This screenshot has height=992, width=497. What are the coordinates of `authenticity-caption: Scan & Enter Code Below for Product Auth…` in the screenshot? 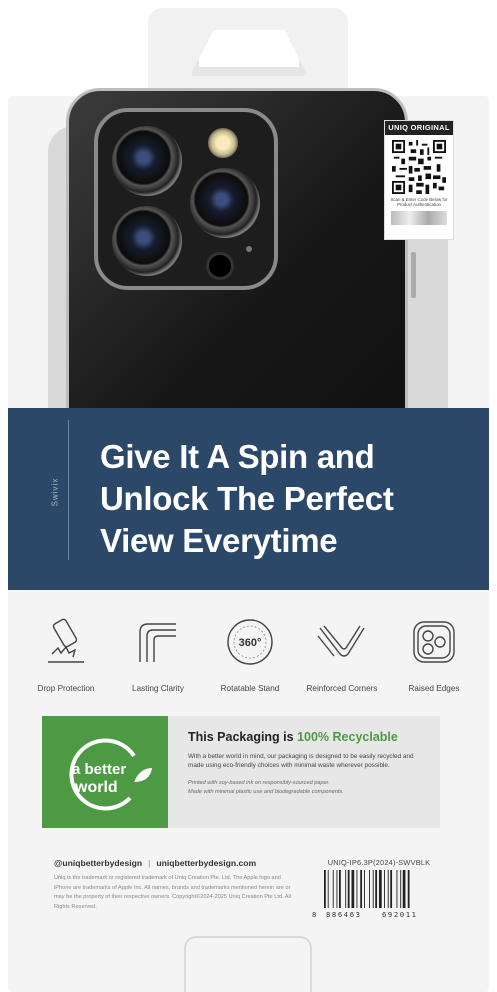 It's located at (419, 202).